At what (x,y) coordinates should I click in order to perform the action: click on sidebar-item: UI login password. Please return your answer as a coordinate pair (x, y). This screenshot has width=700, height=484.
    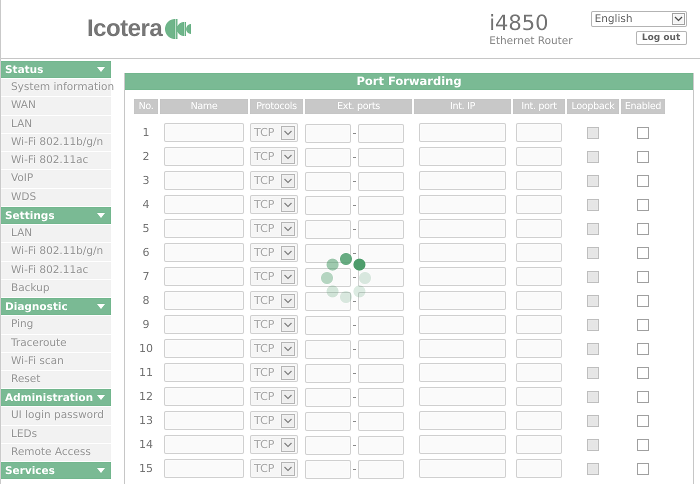
    Looking at the image, I should click on (56, 416).